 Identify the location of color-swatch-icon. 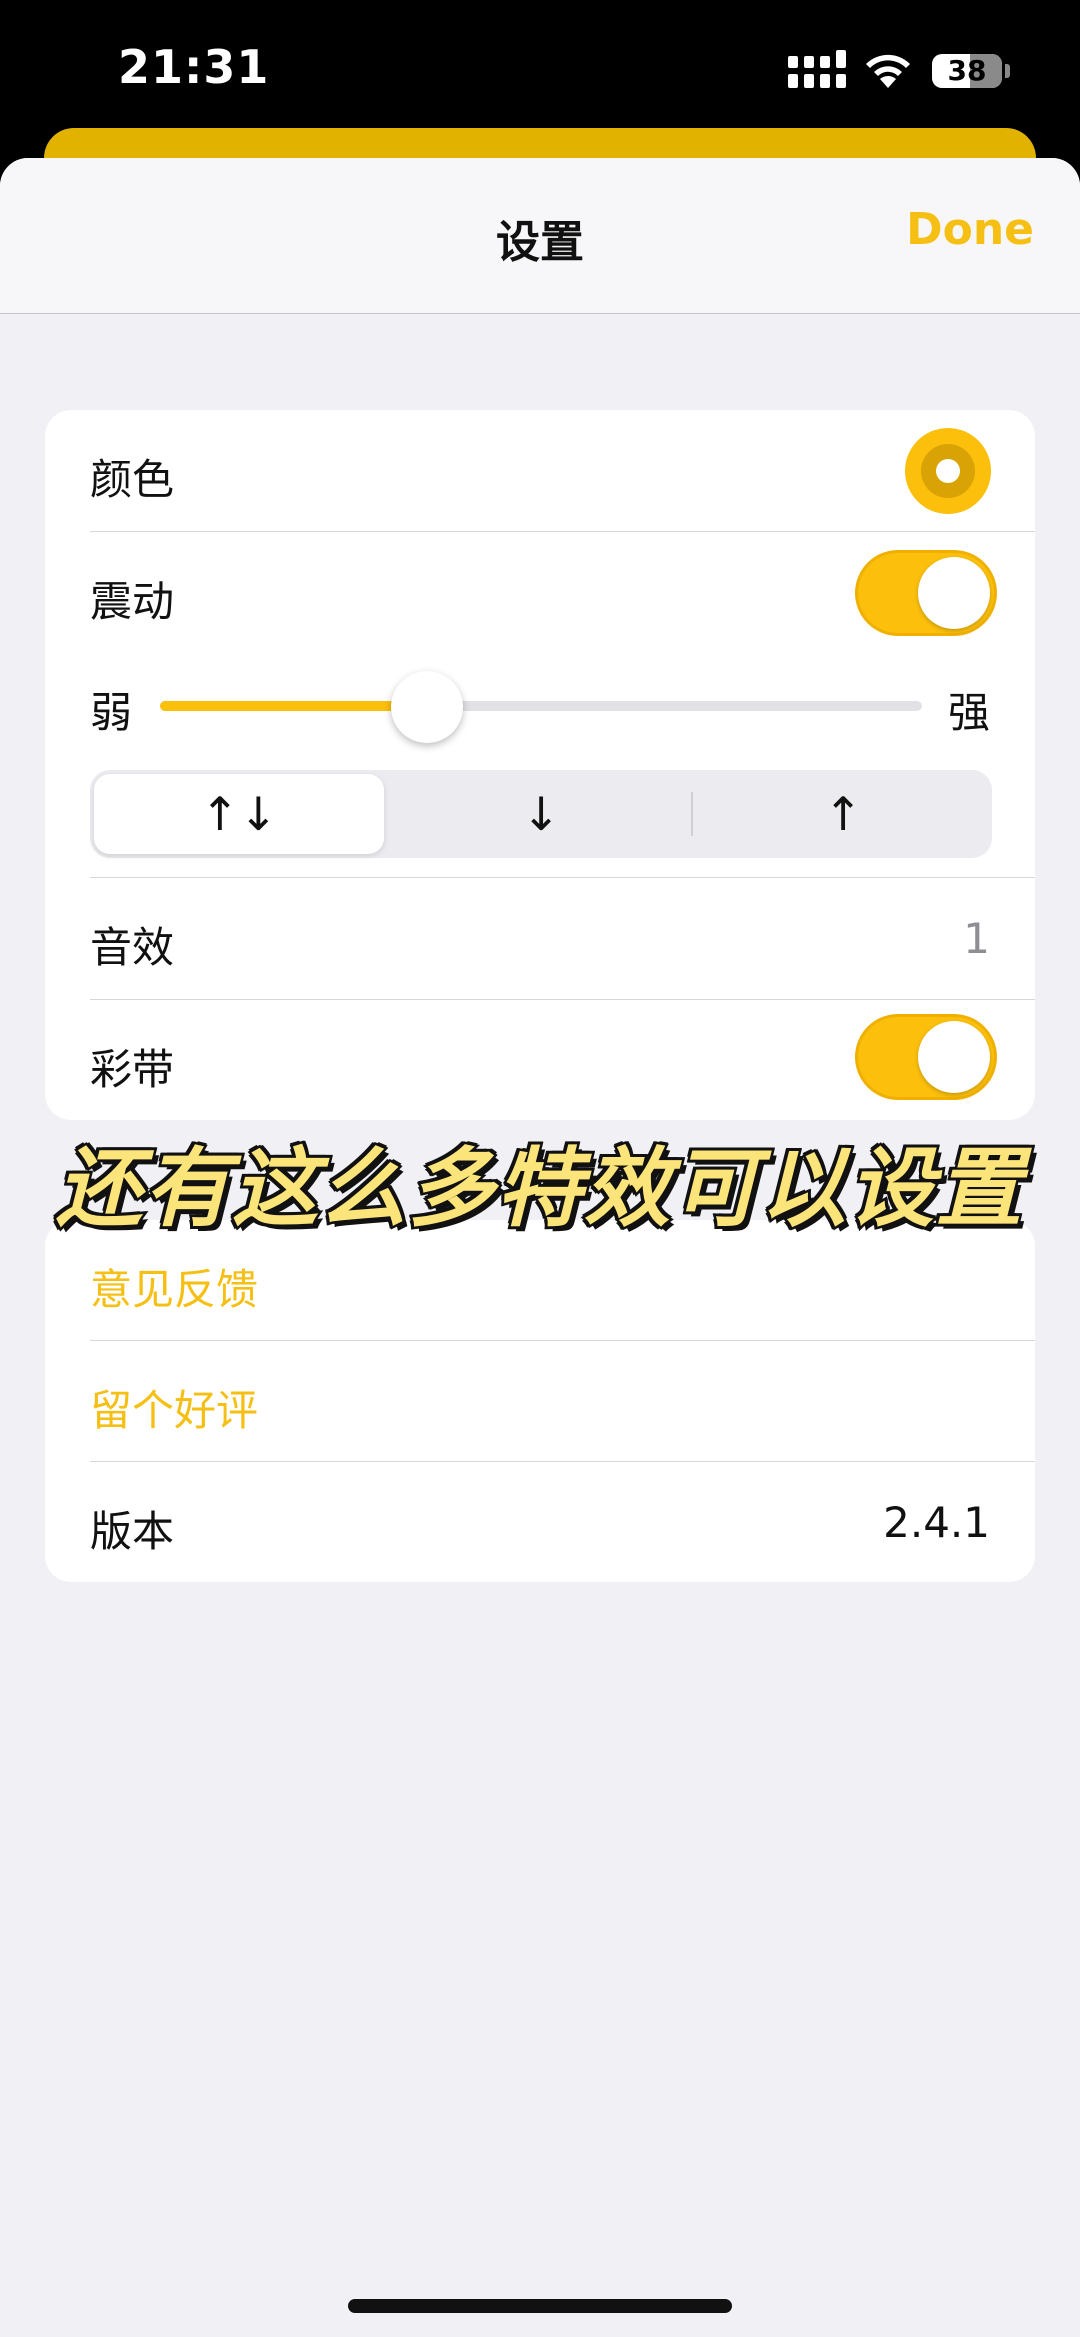
(948, 471).